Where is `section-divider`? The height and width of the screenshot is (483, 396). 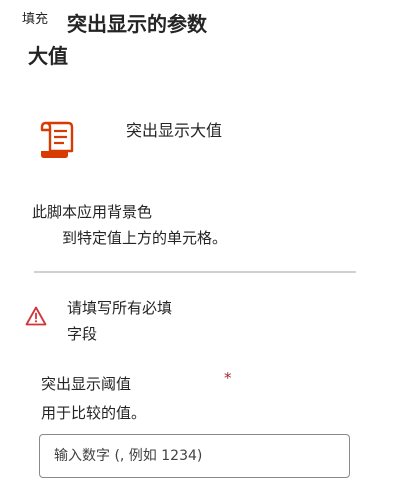 section-divider is located at coordinates (195, 272).